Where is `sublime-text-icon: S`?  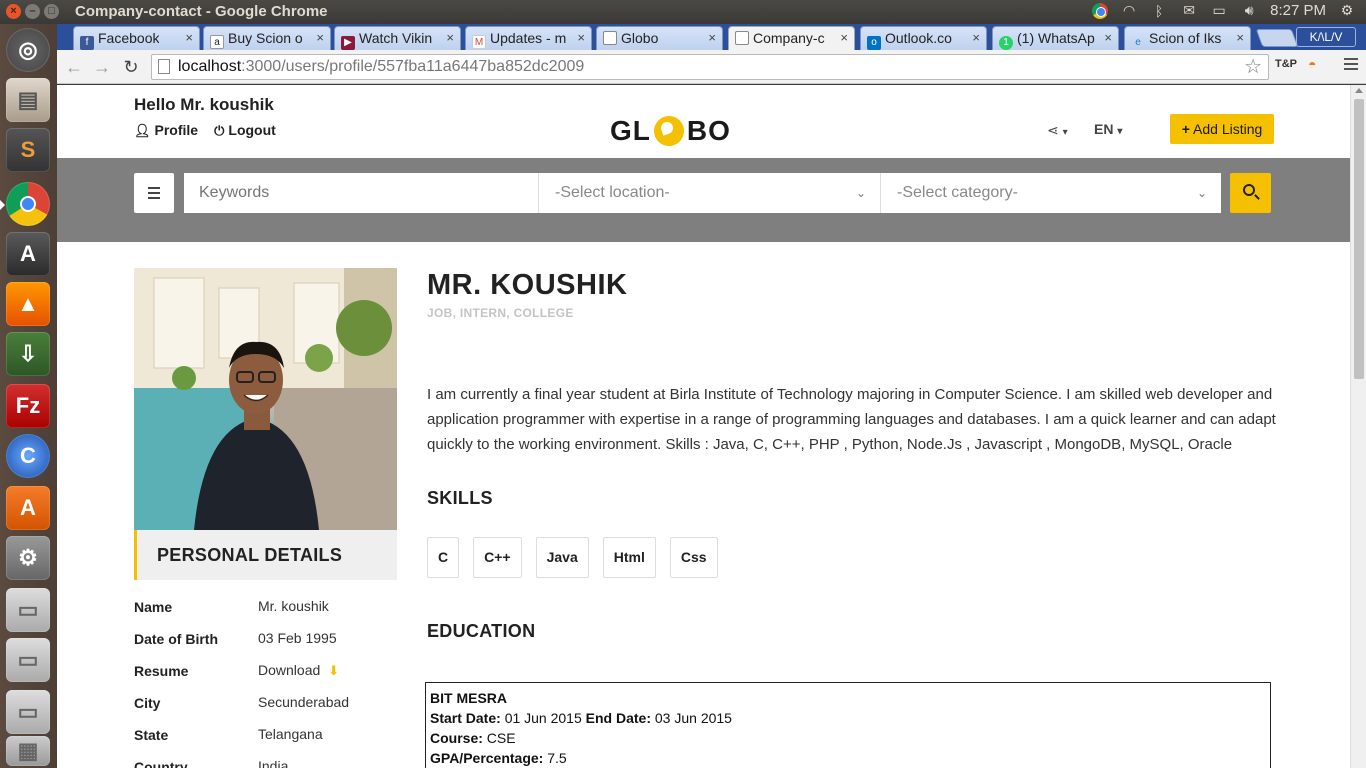 sublime-text-icon: S is located at coordinates (28, 150).